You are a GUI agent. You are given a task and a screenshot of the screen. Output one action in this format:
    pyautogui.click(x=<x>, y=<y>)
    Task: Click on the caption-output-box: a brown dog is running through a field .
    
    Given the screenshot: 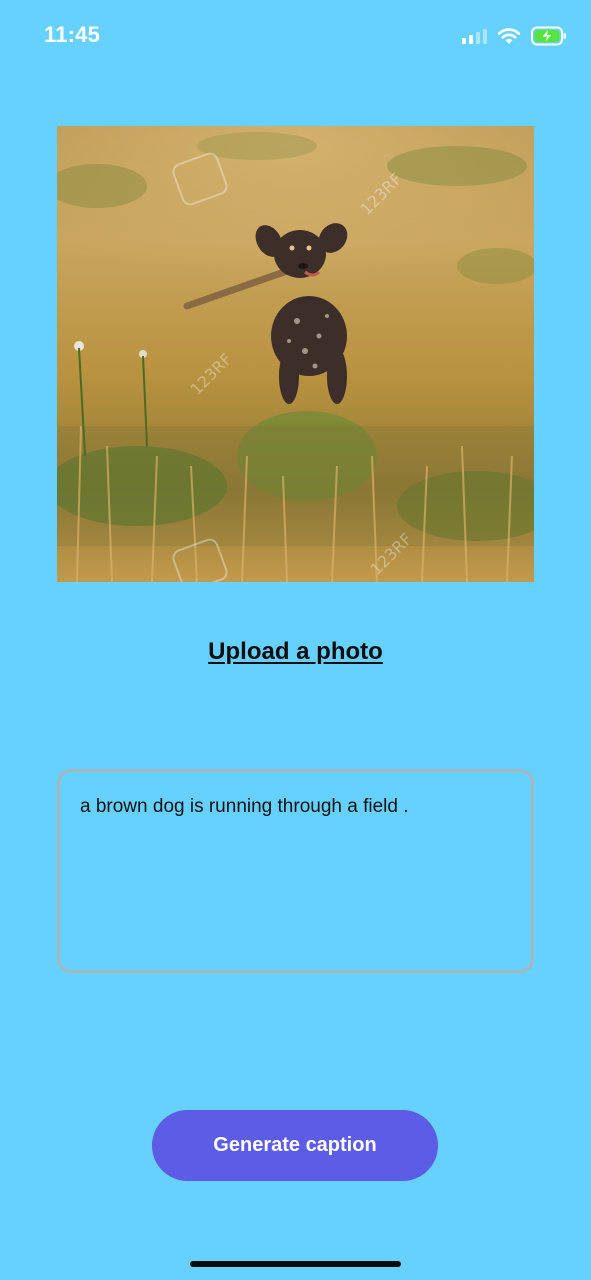 What is the action you would take?
    pyautogui.click(x=295, y=871)
    